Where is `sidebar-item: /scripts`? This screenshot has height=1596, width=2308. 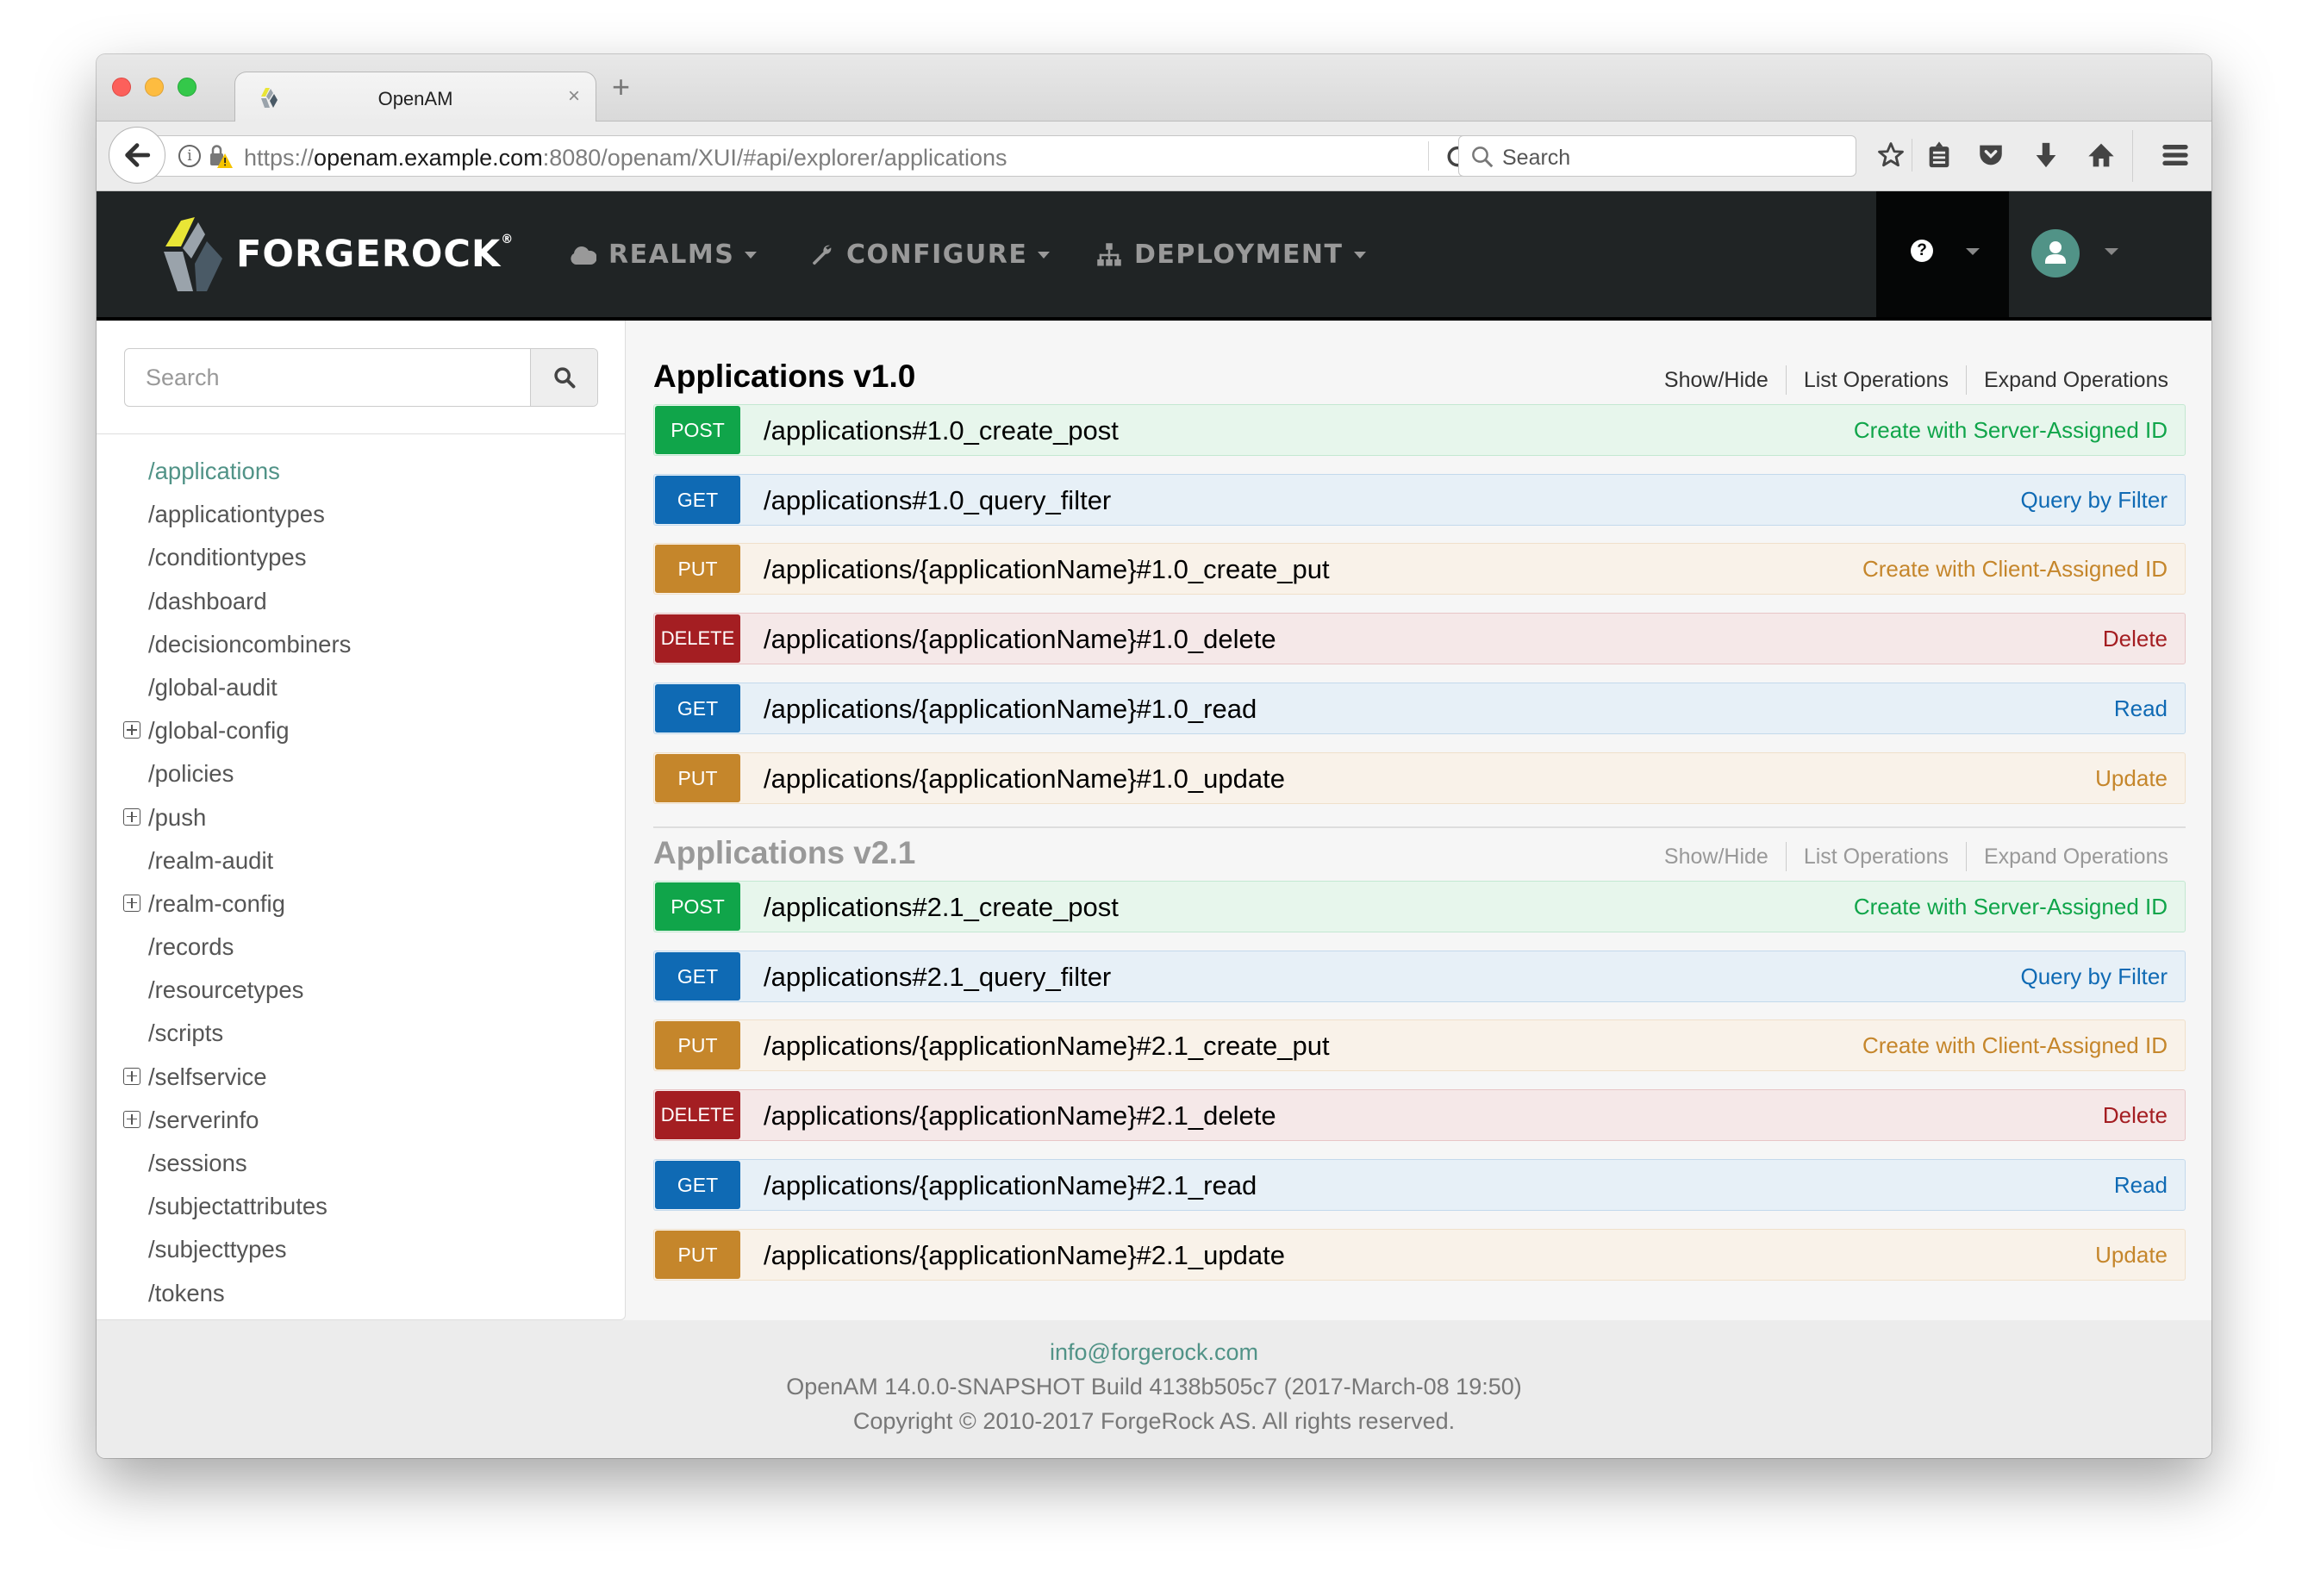 sidebar-item: /scripts is located at coordinates (361, 1033).